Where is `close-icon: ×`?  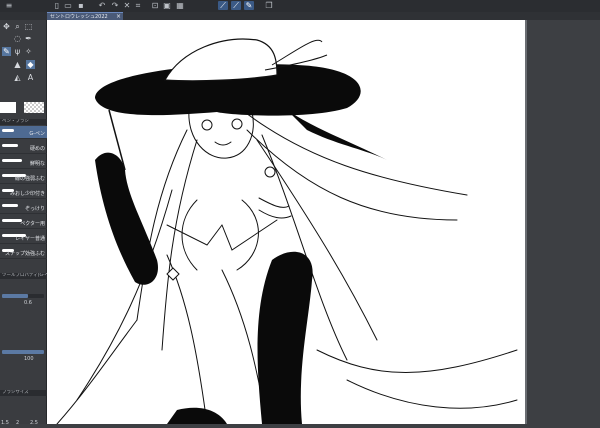
close-icon: × is located at coordinates (118, 16).